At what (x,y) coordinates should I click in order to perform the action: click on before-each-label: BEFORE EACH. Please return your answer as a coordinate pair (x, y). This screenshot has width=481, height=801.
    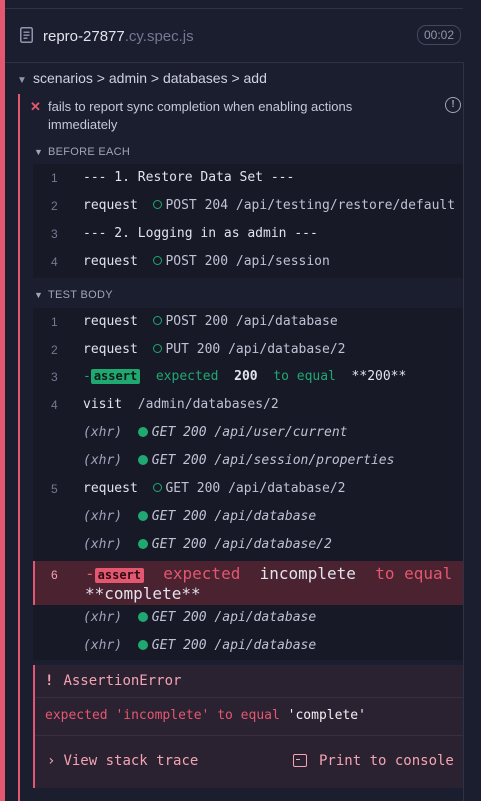
    Looking at the image, I should click on (89, 152).